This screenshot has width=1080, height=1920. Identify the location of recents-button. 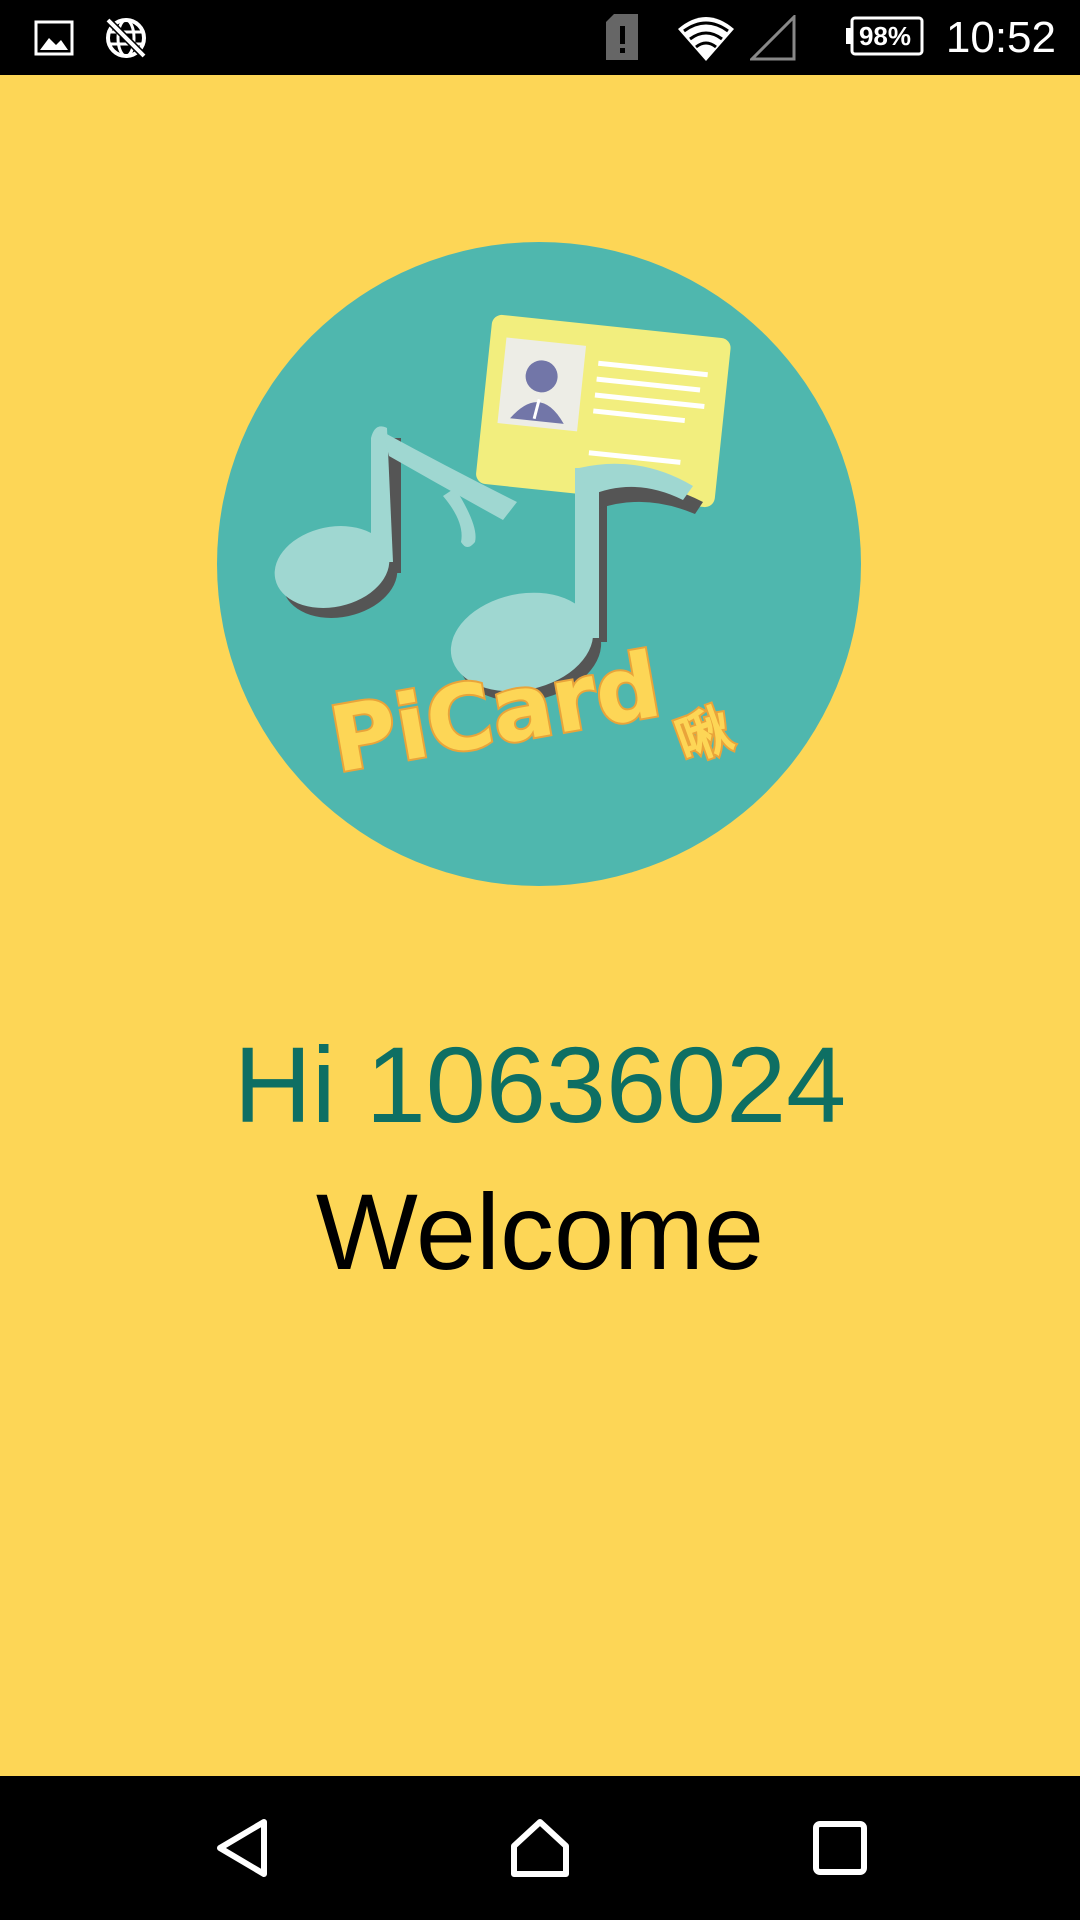
(840, 1848).